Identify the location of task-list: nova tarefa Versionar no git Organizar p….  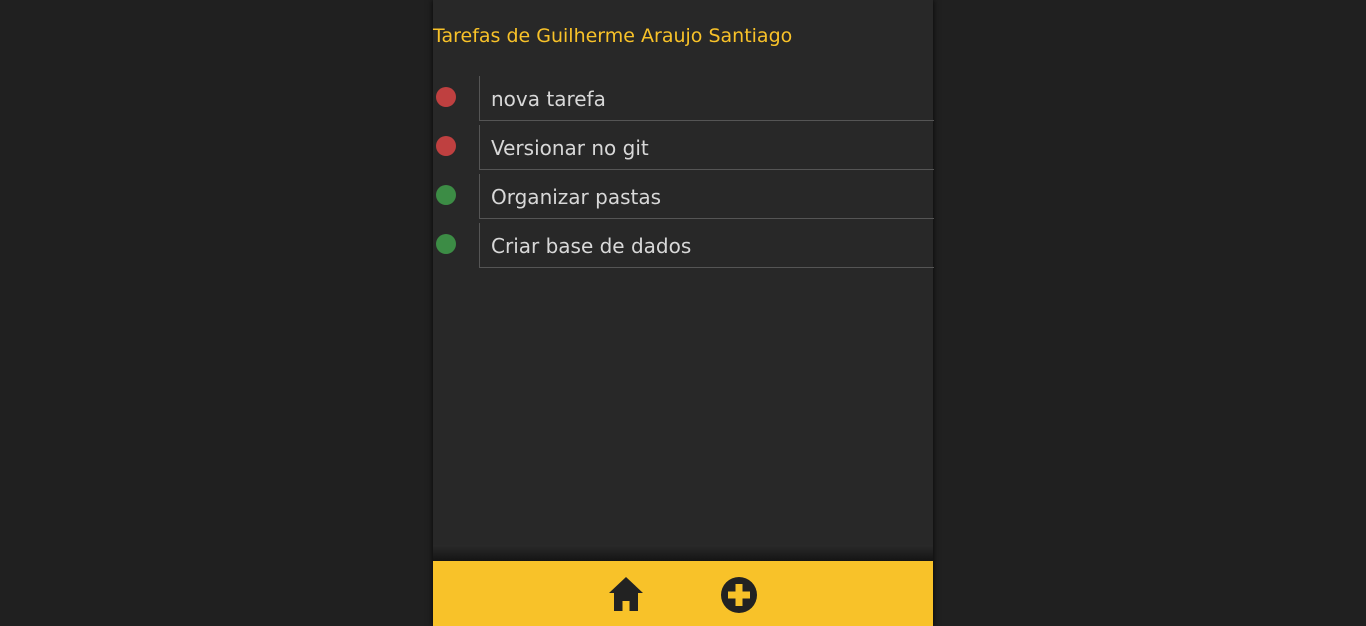
(683, 174).